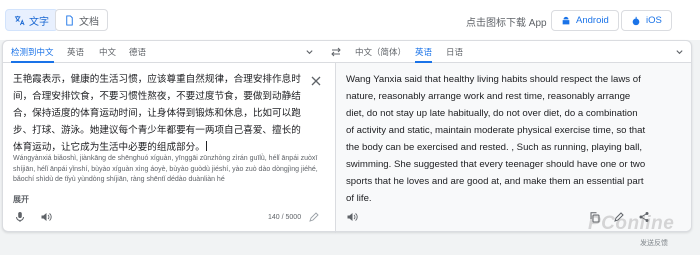  What do you see at coordinates (335, 148) in the screenshot?
I see `panel-divider` at bounding box center [335, 148].